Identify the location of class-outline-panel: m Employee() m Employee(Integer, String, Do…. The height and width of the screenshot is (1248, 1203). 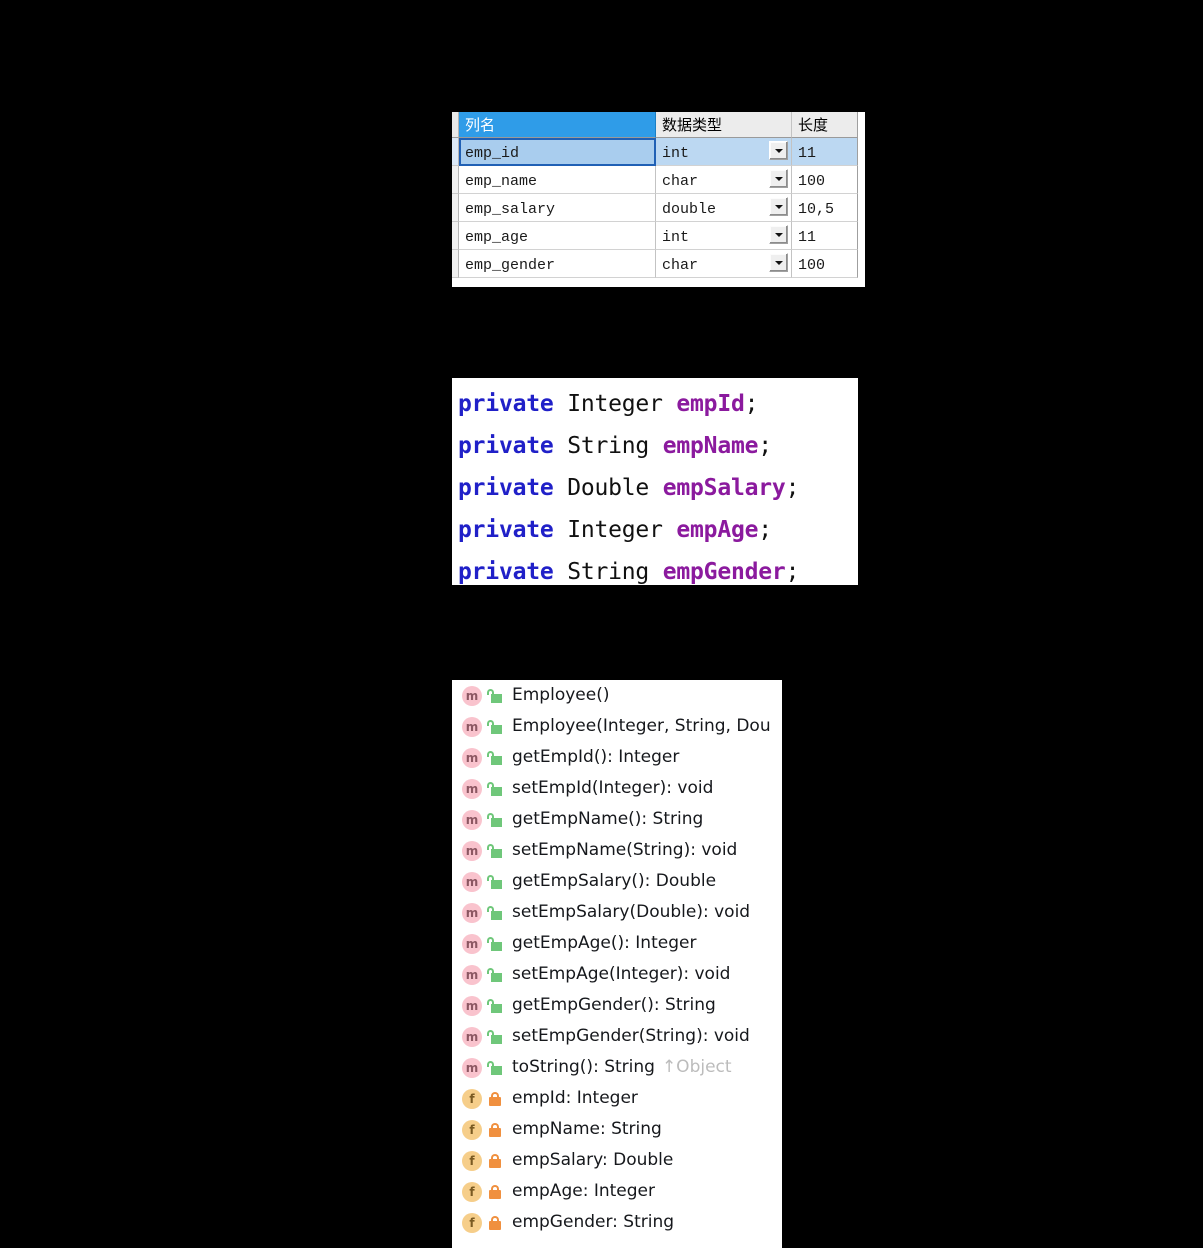
(617, 964).